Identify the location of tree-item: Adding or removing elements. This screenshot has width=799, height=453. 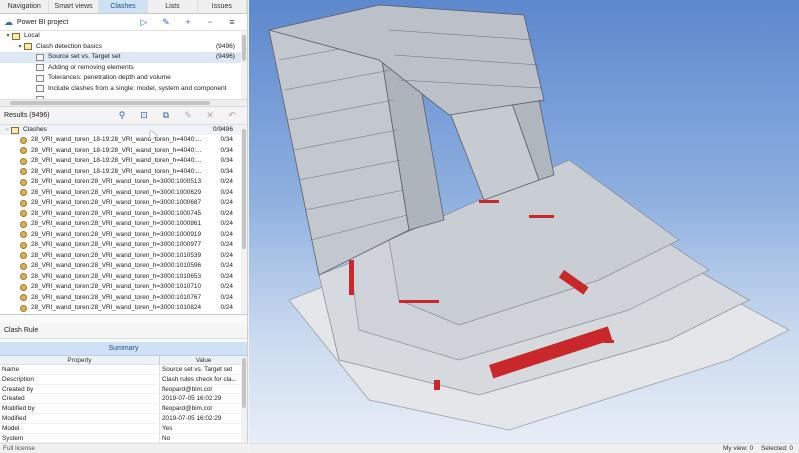
(123, 68).